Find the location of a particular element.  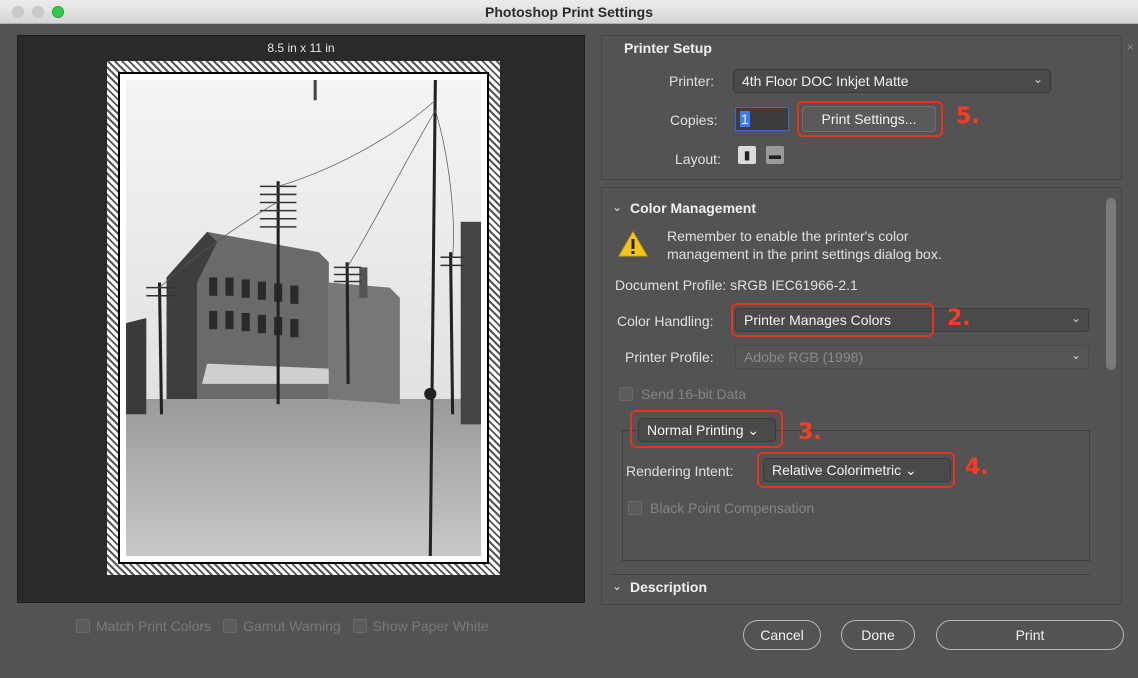

printer-profile-value: Adobe RGB (1998) is located at coordinates (804, 357).